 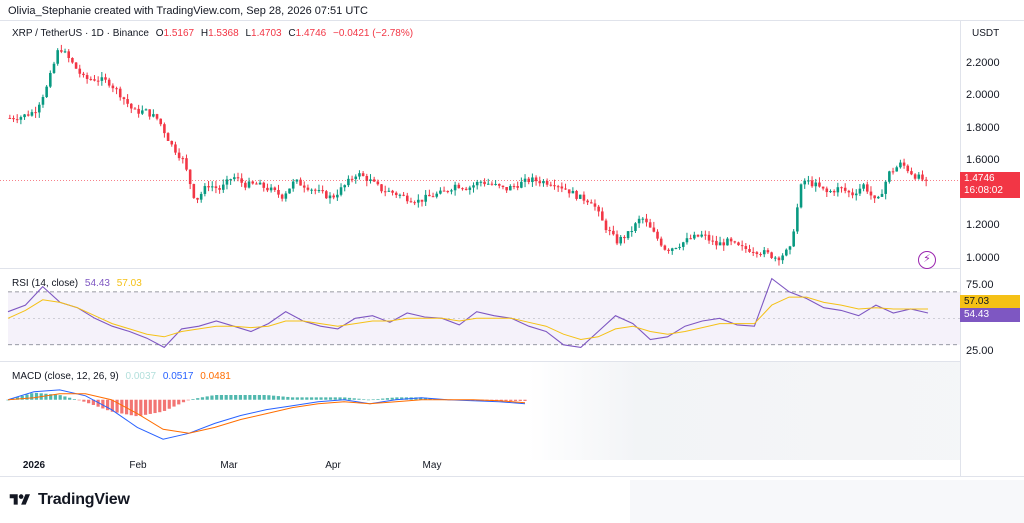 What do you see at coordinates (432, 465) in the screenshot?
I see `time-tick-label: May` at bounding box center [432, 465].